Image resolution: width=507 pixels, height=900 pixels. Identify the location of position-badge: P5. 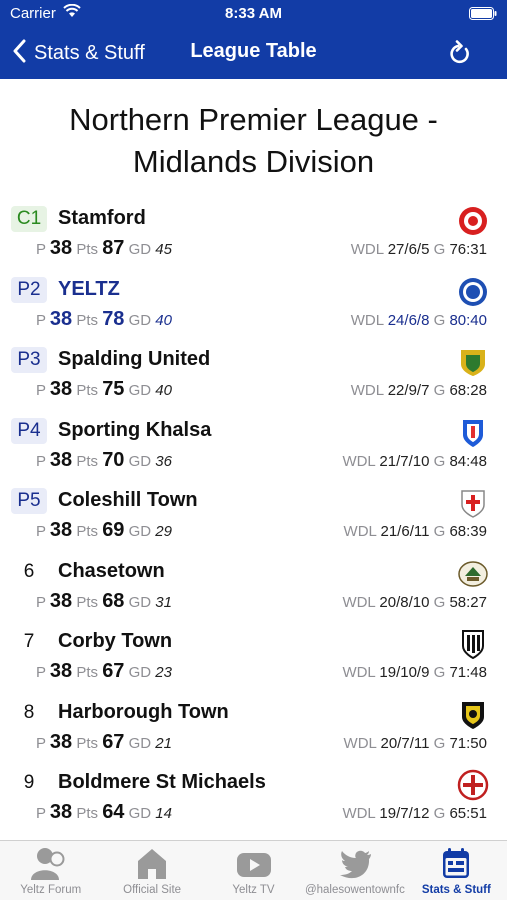
(29, 501).